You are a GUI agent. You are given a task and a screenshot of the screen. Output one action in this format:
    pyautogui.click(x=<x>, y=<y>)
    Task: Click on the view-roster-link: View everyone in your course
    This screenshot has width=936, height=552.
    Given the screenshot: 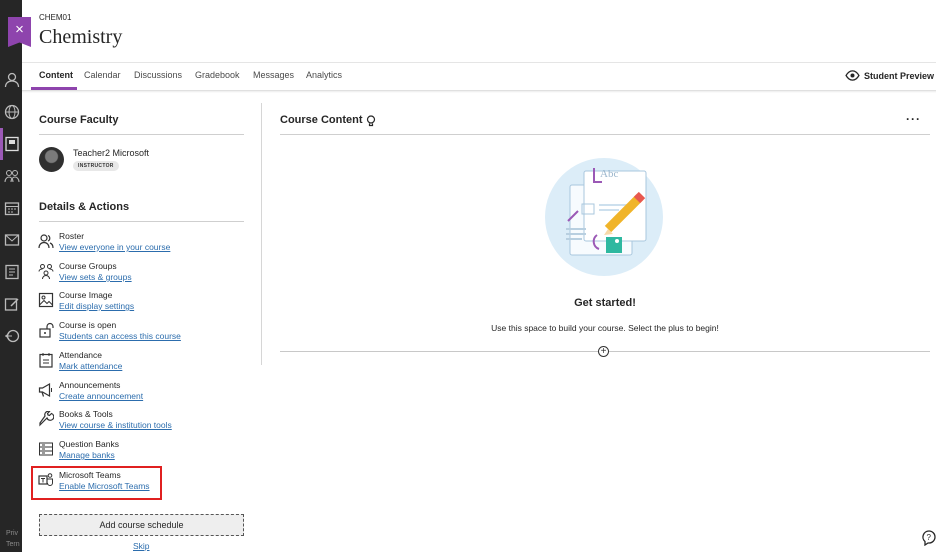 What is the action you would take?
    pyautogui.click(x=114, y=247)
    